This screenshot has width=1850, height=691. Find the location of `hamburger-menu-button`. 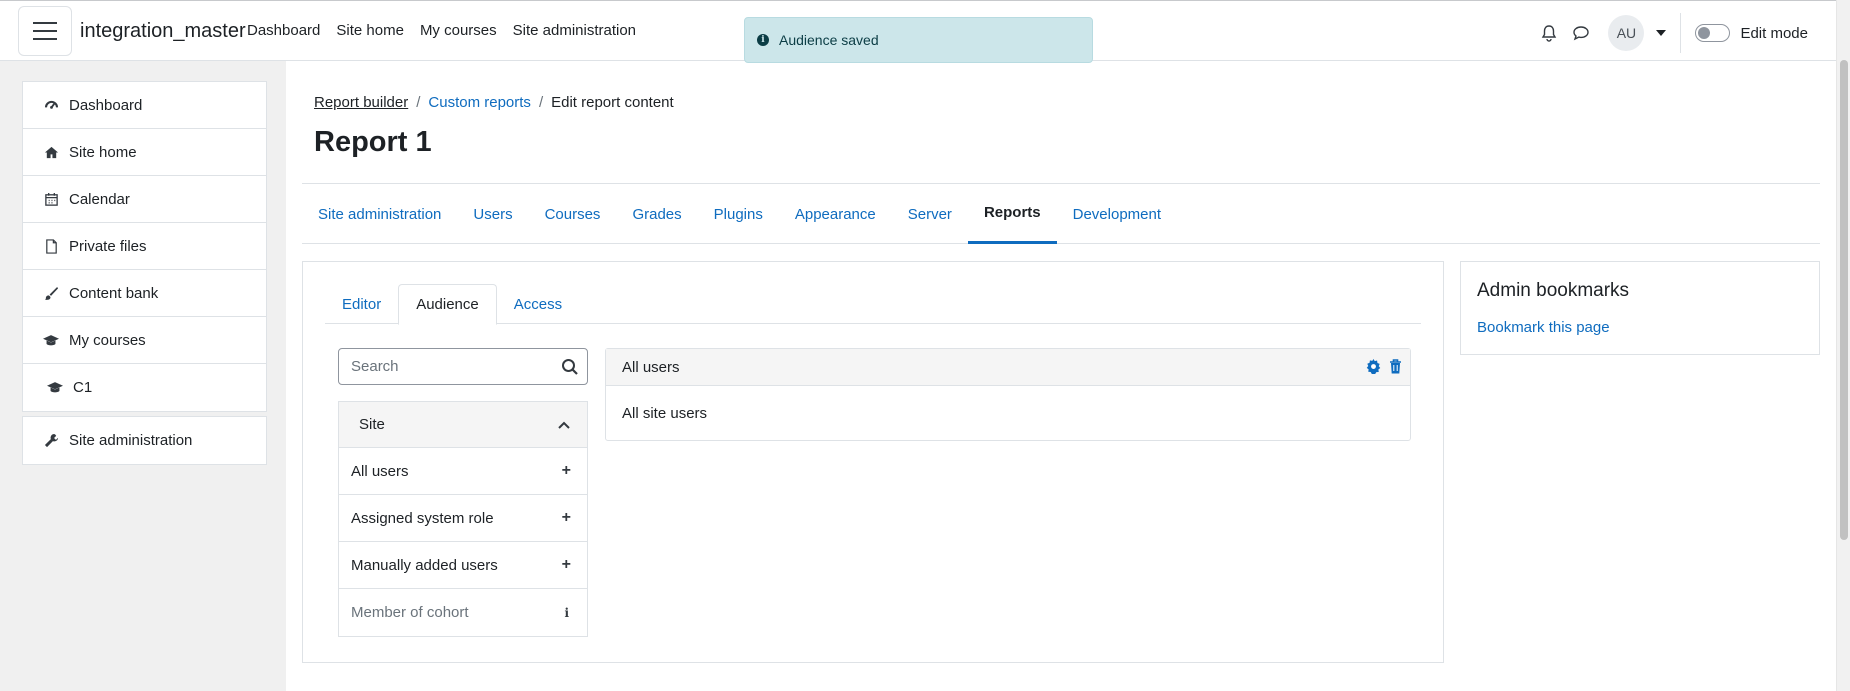

hamburger-menu-button is located at coordinates (45, 31).